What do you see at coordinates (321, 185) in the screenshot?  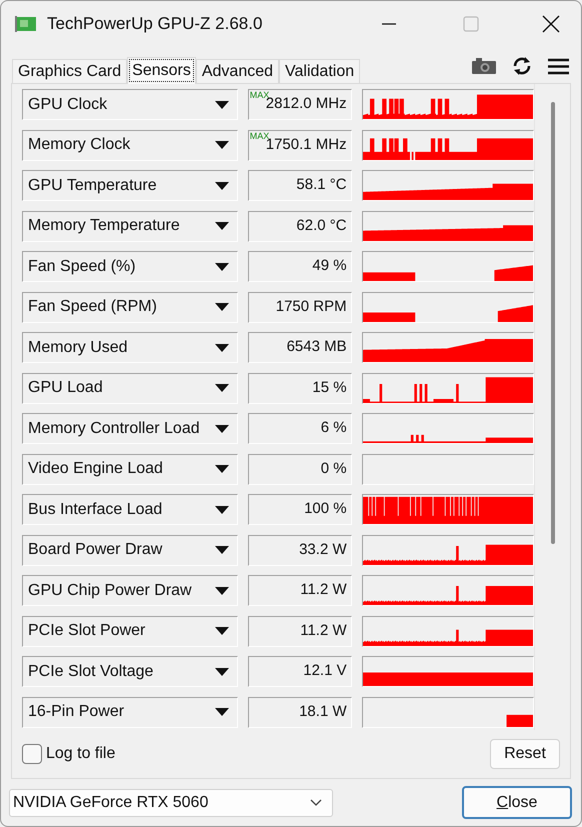 I see `sensor-value: 58.1 °C` at bounding box center [321, 185].